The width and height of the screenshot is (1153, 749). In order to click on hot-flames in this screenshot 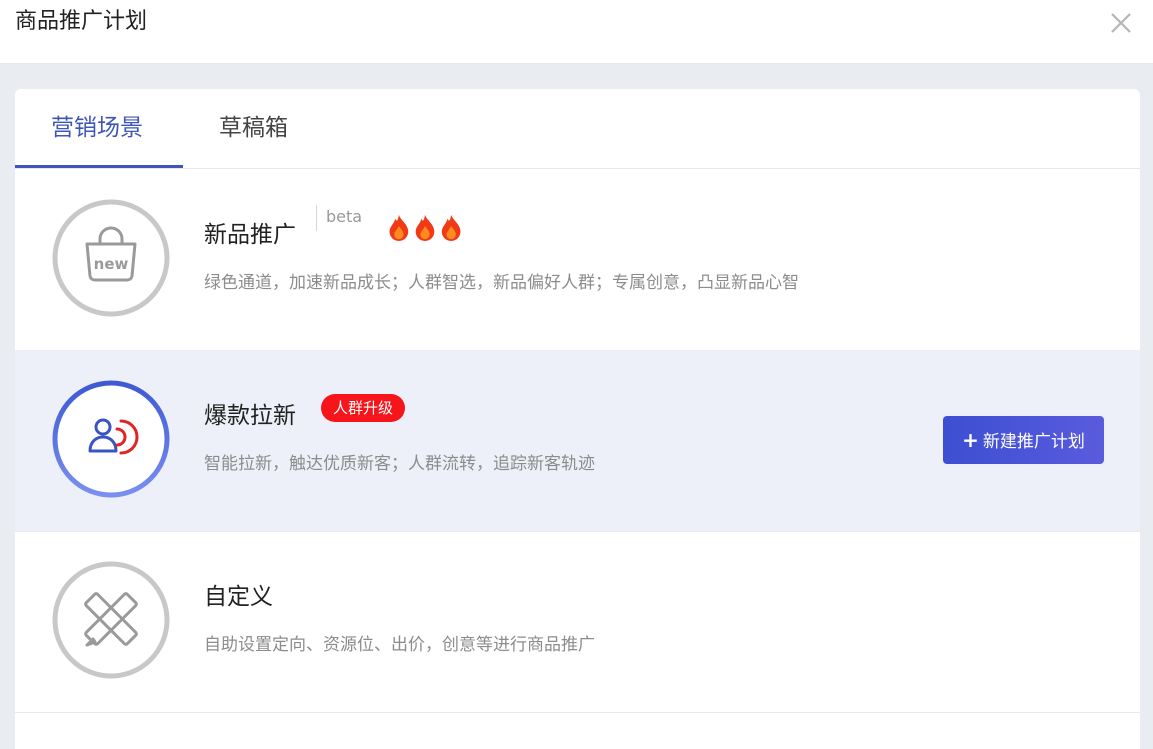, I will do `click(425, 227)`.